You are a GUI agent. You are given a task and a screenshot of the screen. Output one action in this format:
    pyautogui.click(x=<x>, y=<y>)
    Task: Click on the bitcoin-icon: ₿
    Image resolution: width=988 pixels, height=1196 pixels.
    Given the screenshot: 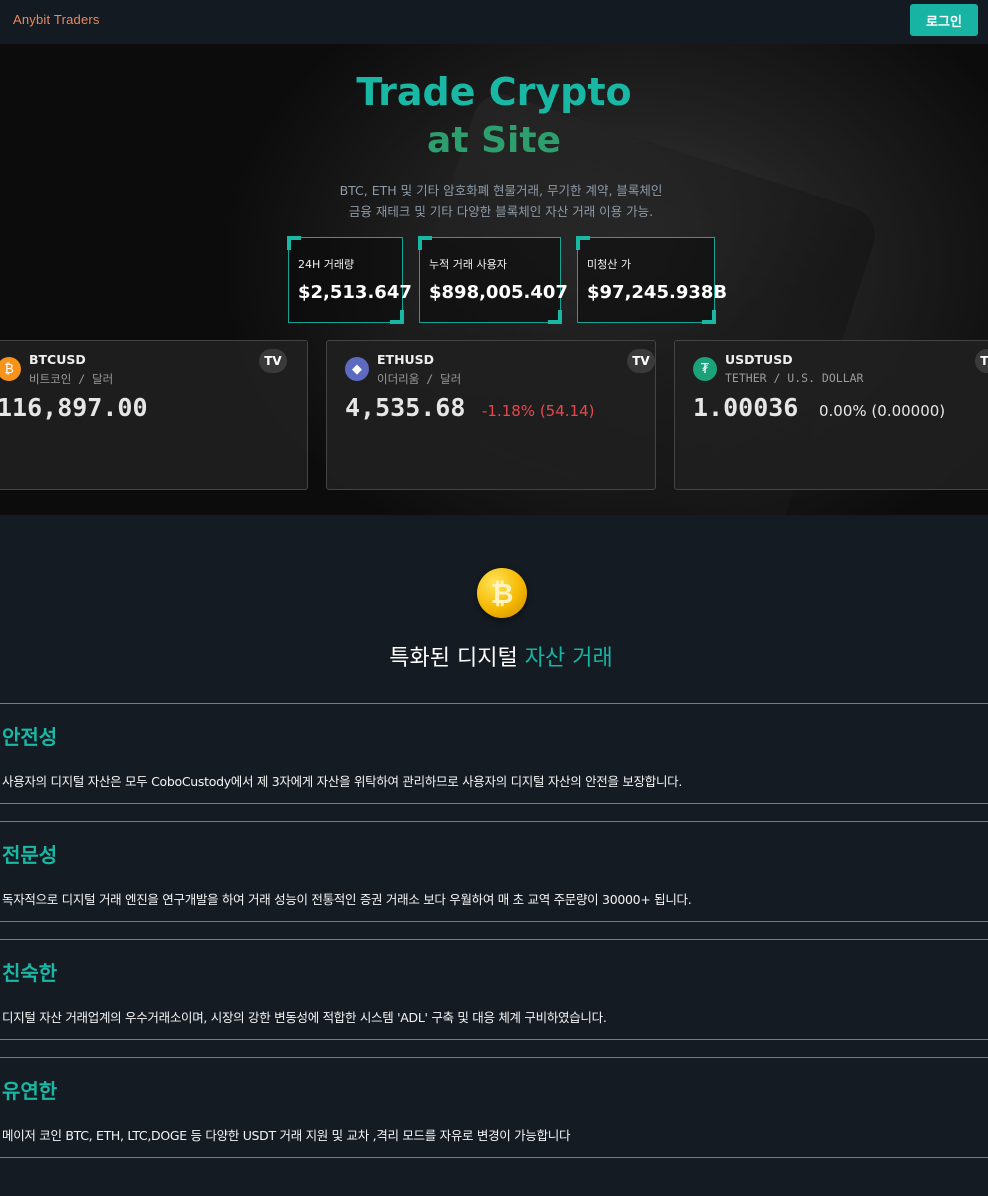 What is the action you would take?
    pyautogui.click(x=10, y=369)
    